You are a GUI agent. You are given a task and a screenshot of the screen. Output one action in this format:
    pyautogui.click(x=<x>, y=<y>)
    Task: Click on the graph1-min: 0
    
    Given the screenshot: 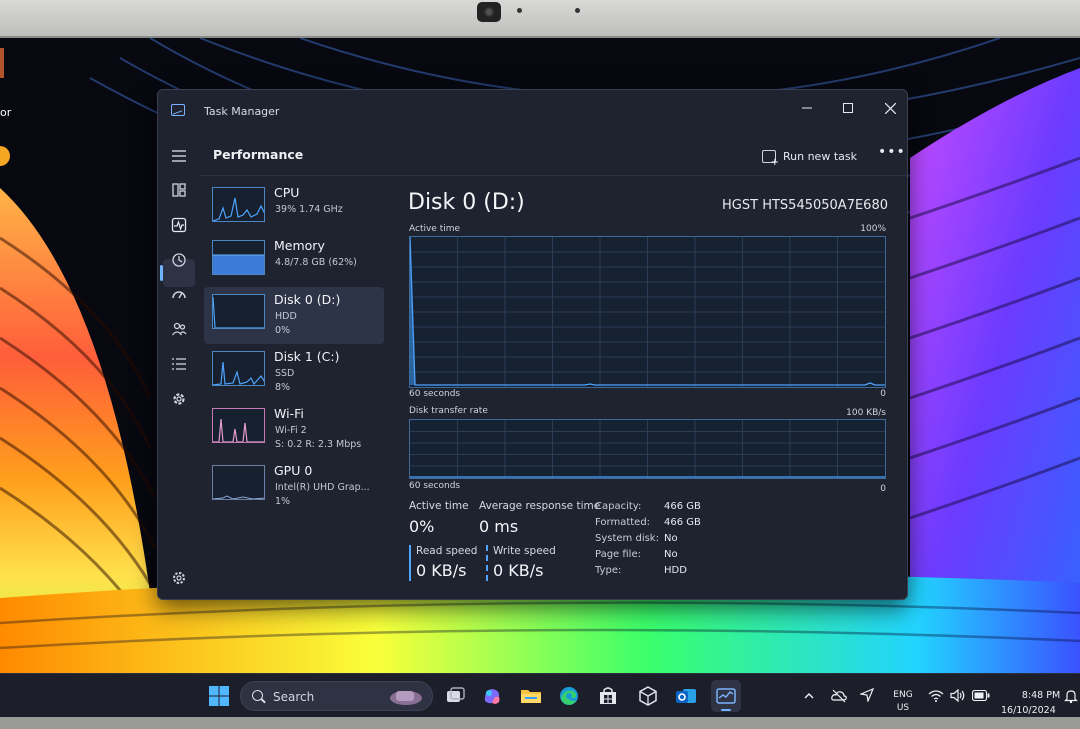 What is the action you would take?
    pyautogui.click(x=883, y=394)
    